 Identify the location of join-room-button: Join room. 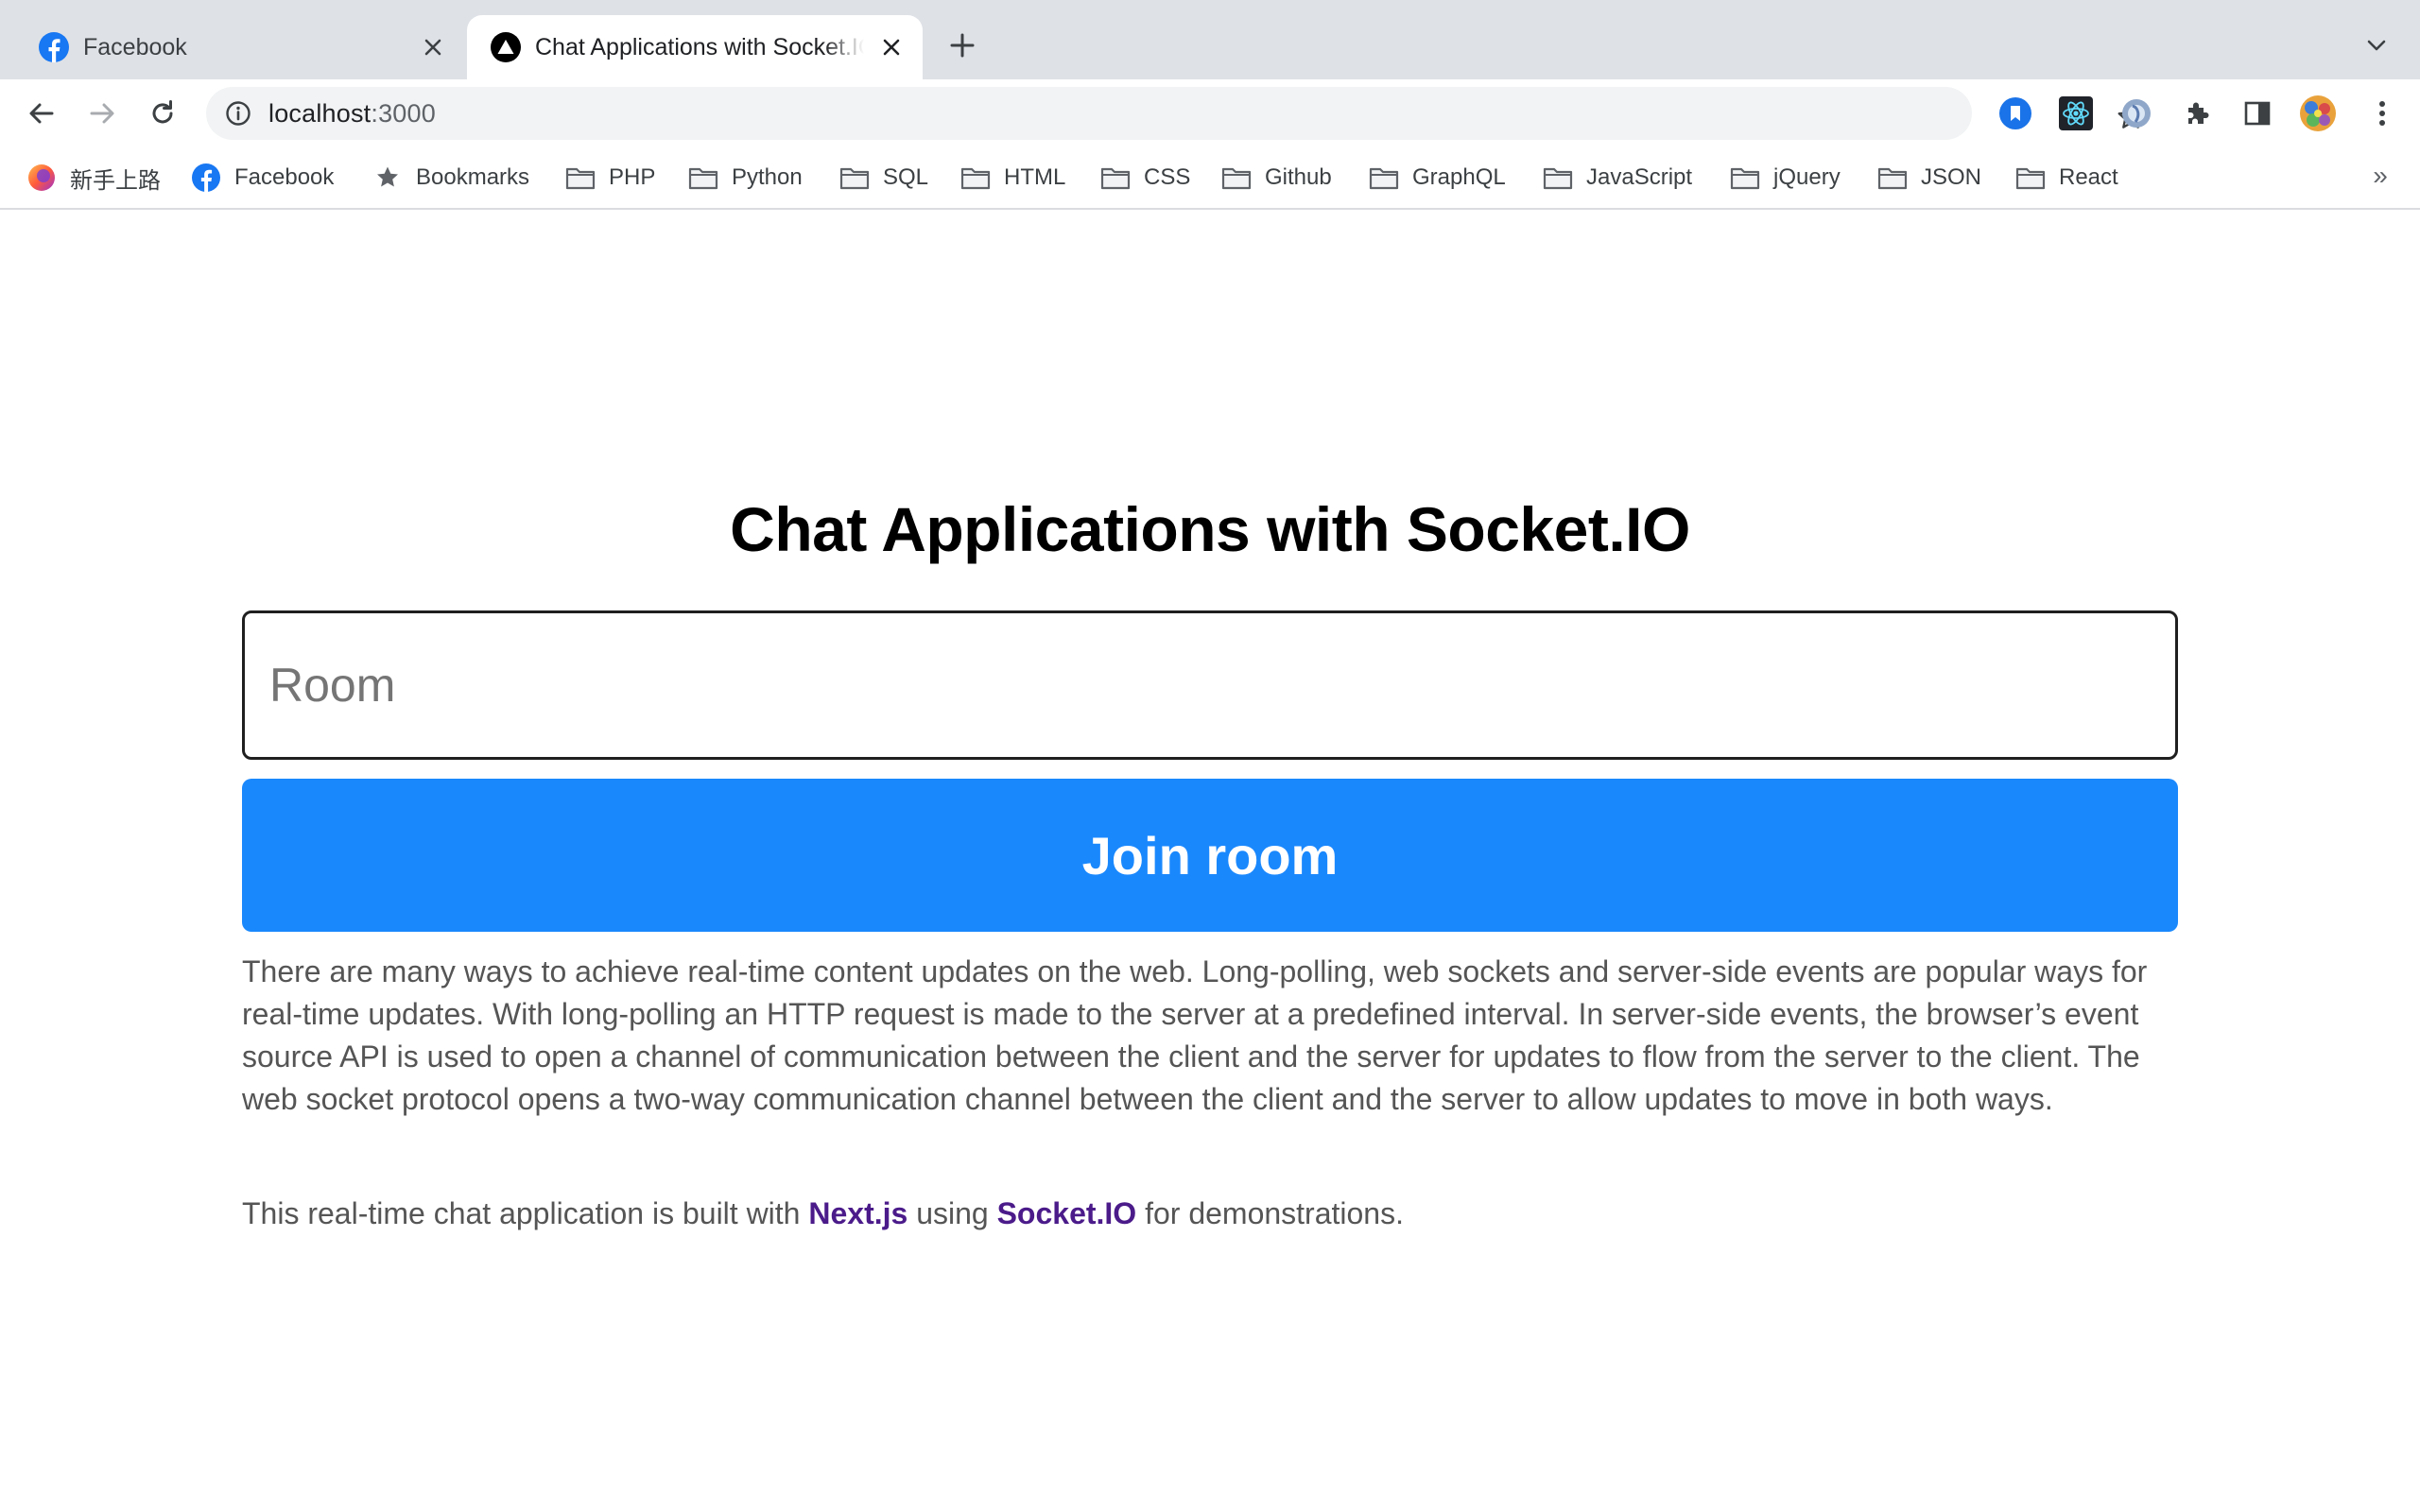
(1210, 855).